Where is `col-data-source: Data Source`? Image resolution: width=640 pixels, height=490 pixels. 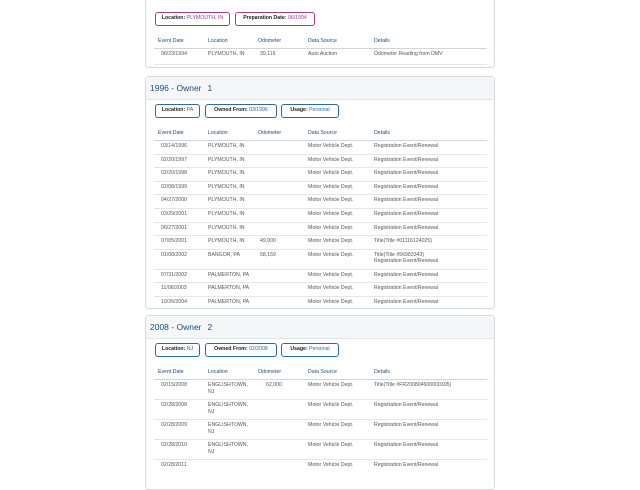
col-data-source: Data Source is located at coordinates (322, 41).